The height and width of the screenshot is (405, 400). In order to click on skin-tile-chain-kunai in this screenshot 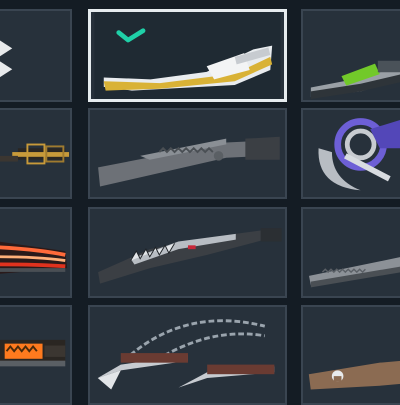, I will do `click(187, 355)`.